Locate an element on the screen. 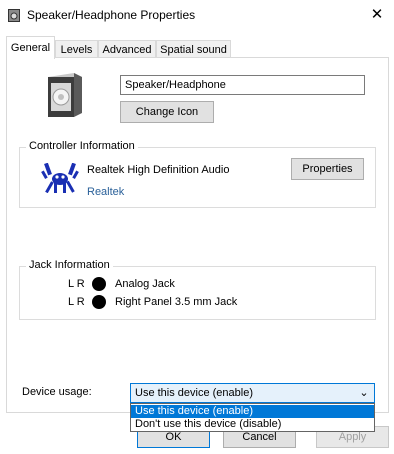 Image resolution: width=394 pixels, height=454 pixels. jack-info-group is located at coordinates (197, 293).